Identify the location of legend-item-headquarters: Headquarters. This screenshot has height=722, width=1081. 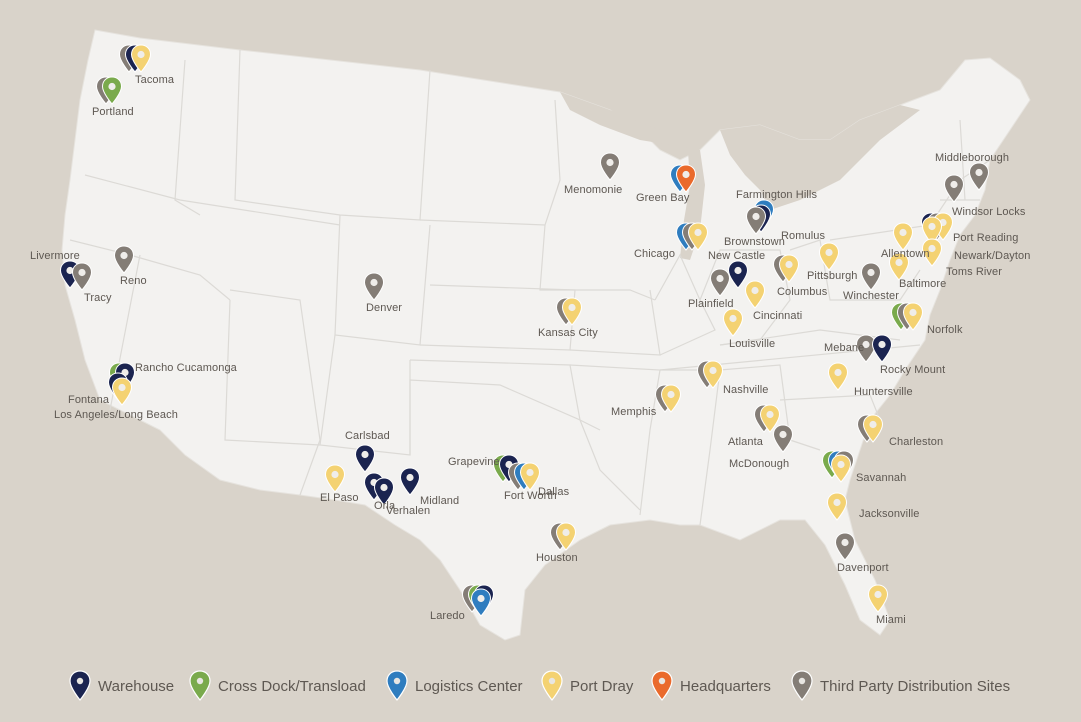
(710, 686).